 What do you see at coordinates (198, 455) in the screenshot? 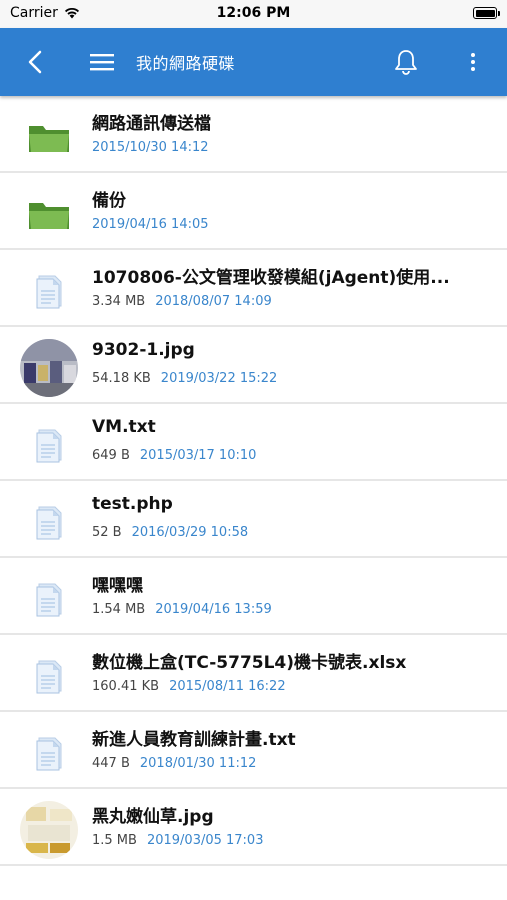
I see `item-date: 2015/03/17 10:10` at bounding box center [198, 455].